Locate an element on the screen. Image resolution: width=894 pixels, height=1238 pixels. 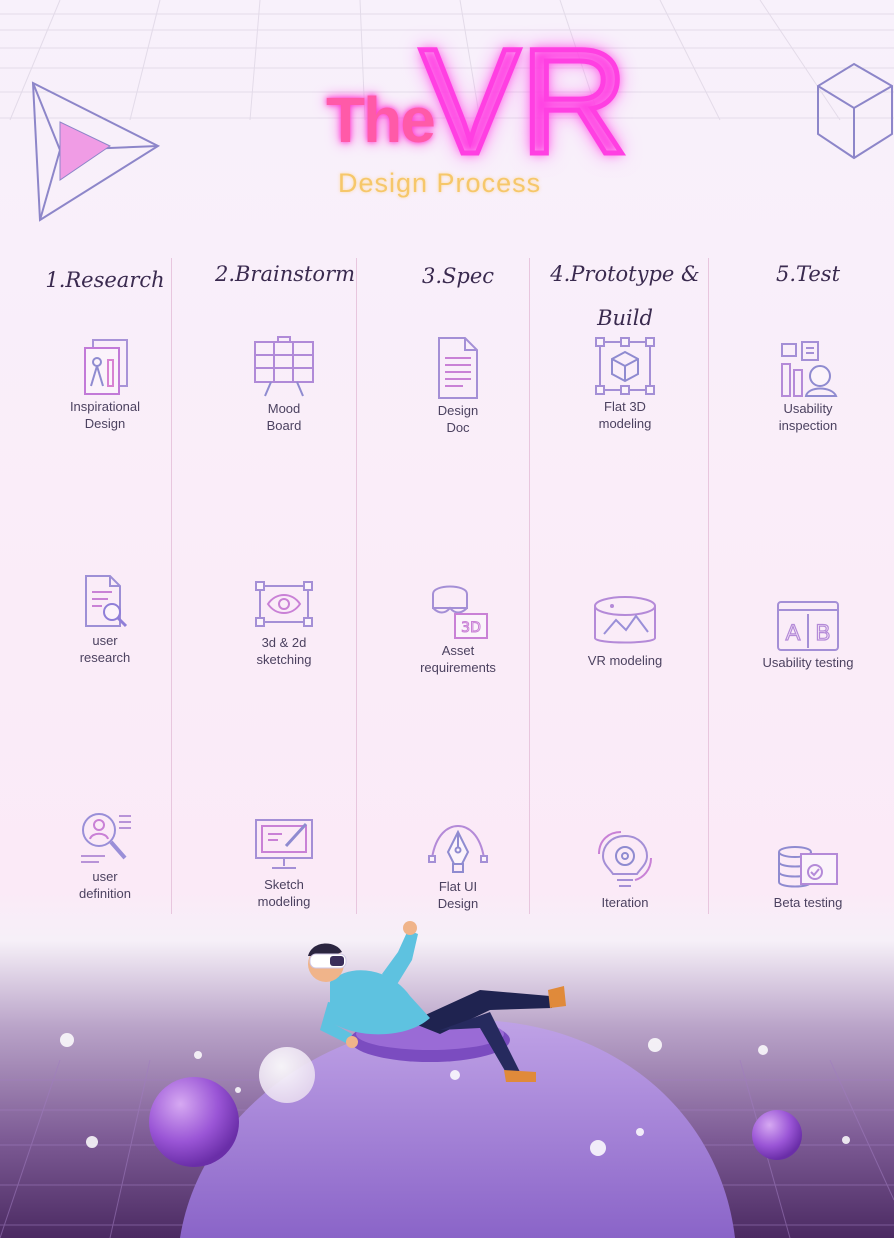
step-label: user research is located at coordinates (105, 649).